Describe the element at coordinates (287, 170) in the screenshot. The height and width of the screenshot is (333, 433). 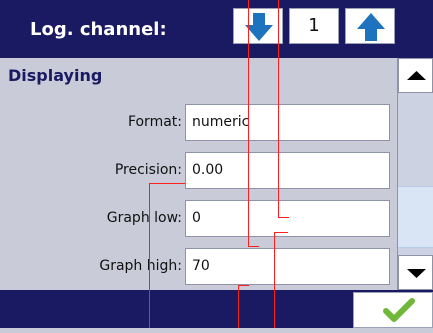
I see `precision-input: 0.00` at that location.